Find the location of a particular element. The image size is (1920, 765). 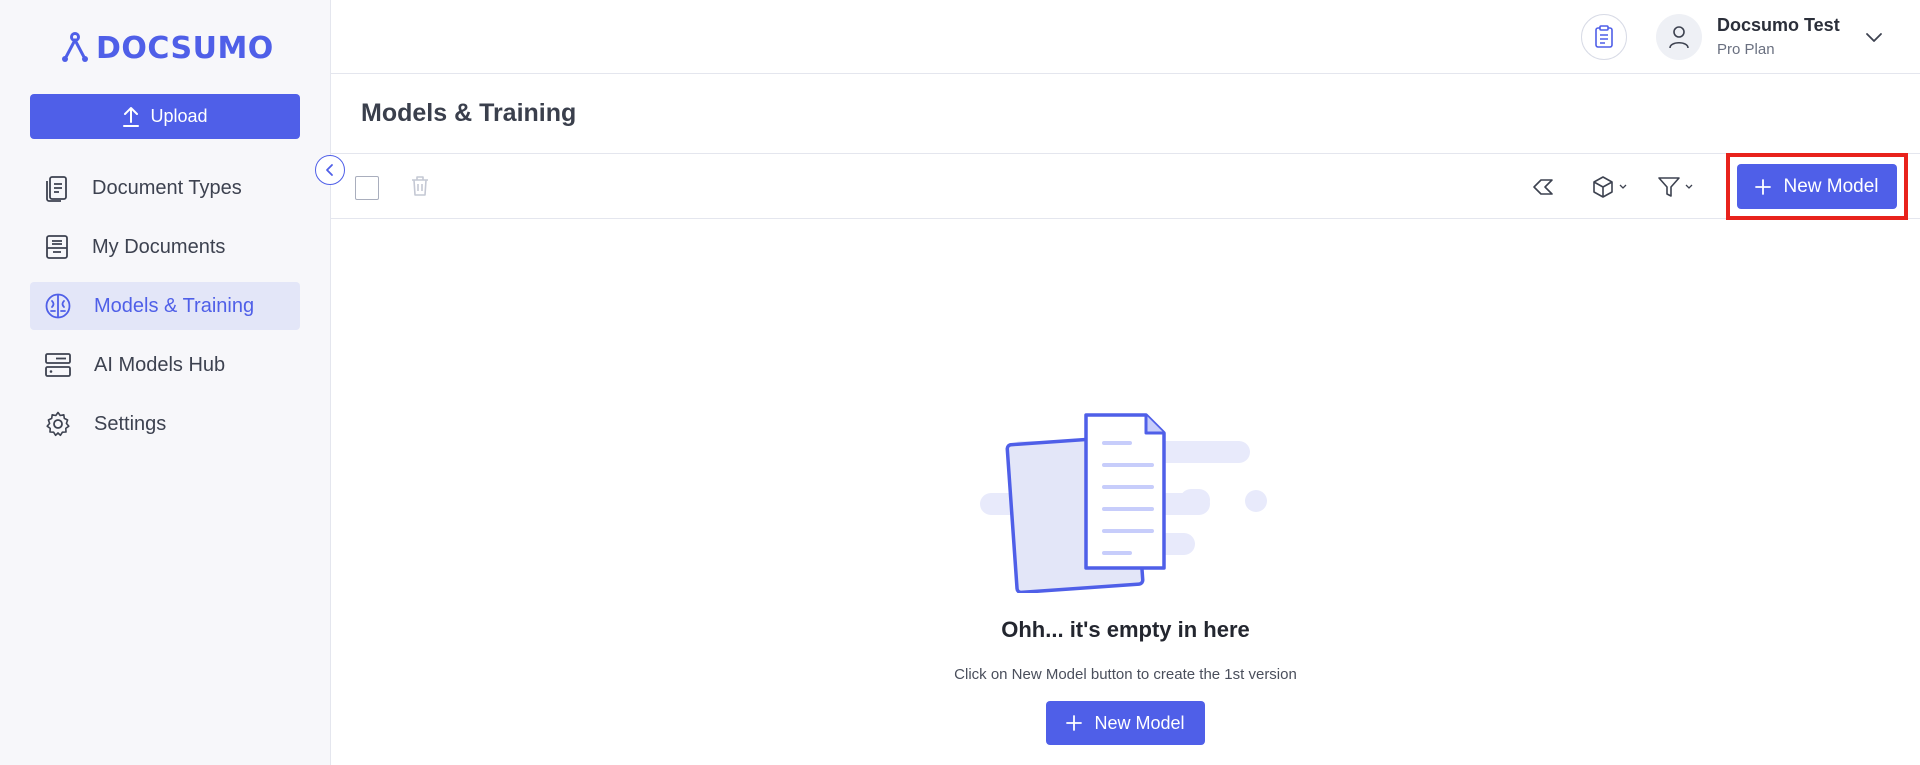

docsumo-logo: DOCSUMO is located at coordinates (167, 48).